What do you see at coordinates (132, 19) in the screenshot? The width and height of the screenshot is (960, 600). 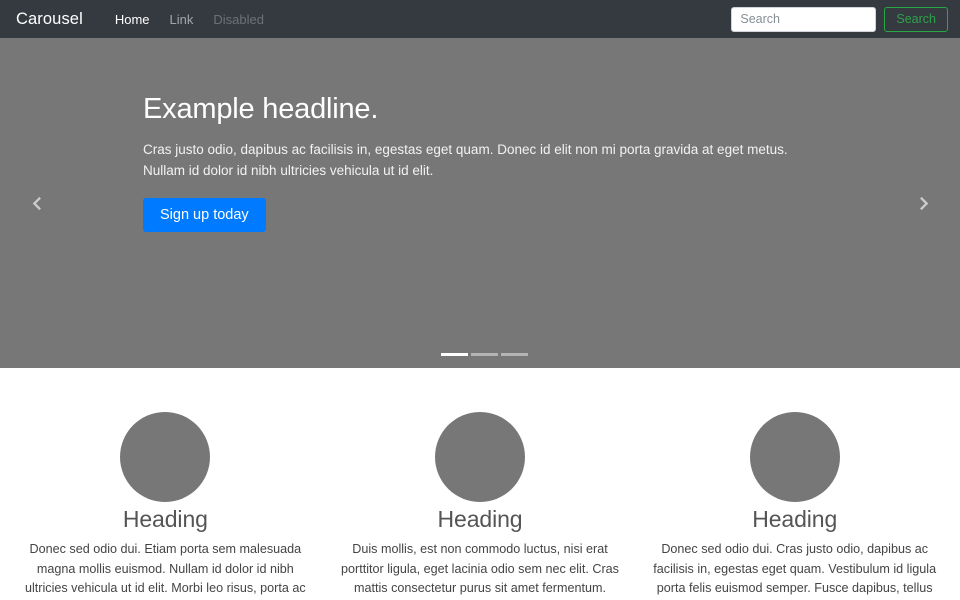 I see `nav-item-home: Home` at bounding box center [132, 19].